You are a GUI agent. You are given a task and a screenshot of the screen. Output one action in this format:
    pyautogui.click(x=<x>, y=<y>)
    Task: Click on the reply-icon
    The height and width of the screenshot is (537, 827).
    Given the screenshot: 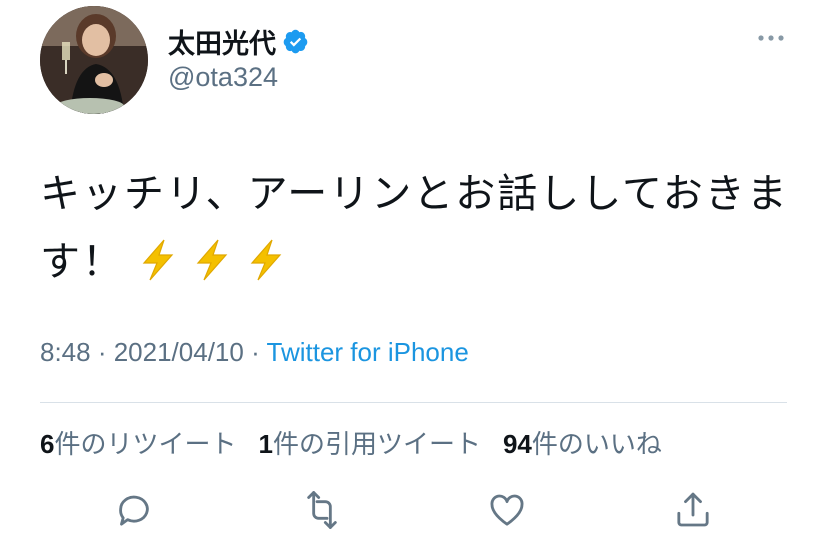 What is the action you would take?
    pyautogui.click(x=134, y=510)
    